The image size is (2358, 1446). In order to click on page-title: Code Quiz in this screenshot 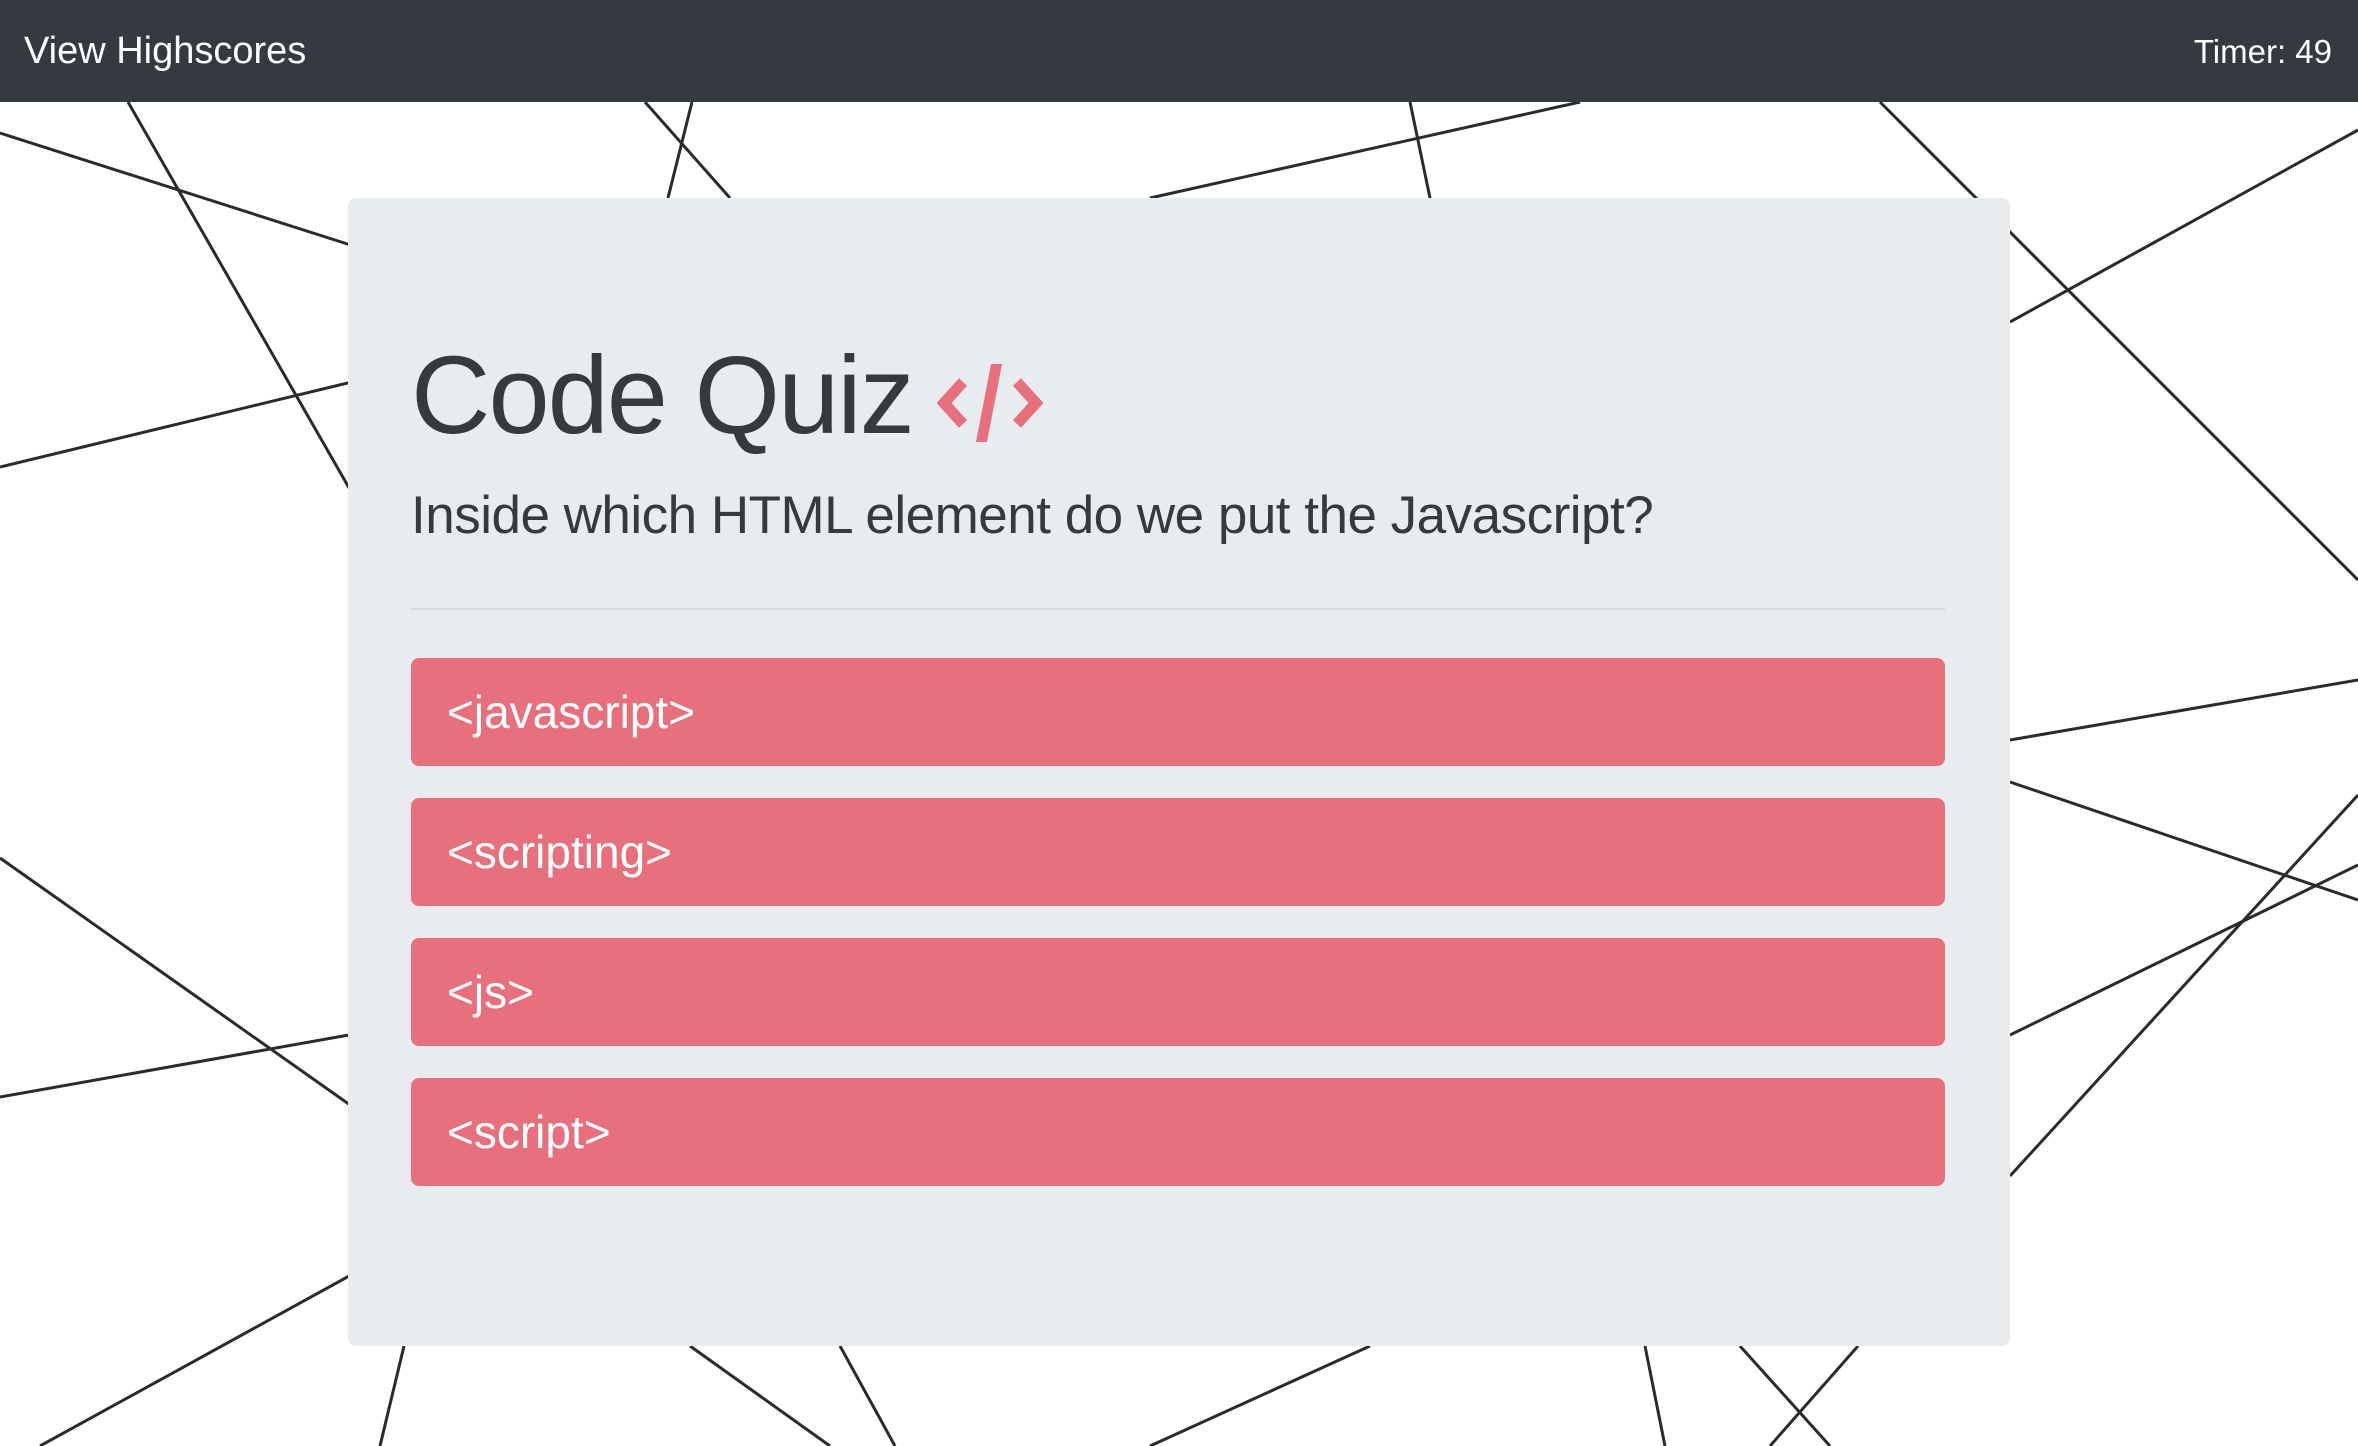, I will do `click(663, 395)`.